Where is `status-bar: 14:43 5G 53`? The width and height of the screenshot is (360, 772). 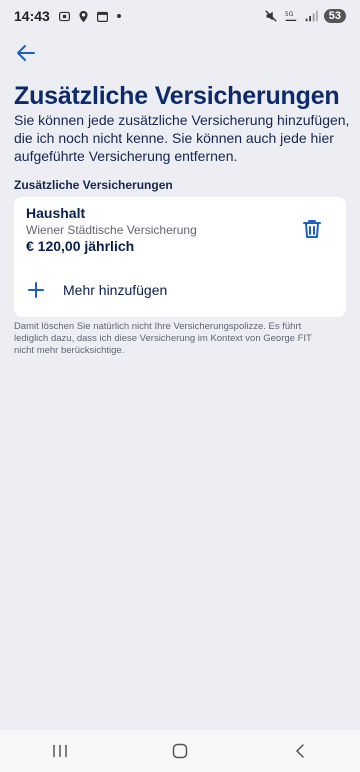 status-bar: 14:43 5G 53 is located at coordinates (180, 16).